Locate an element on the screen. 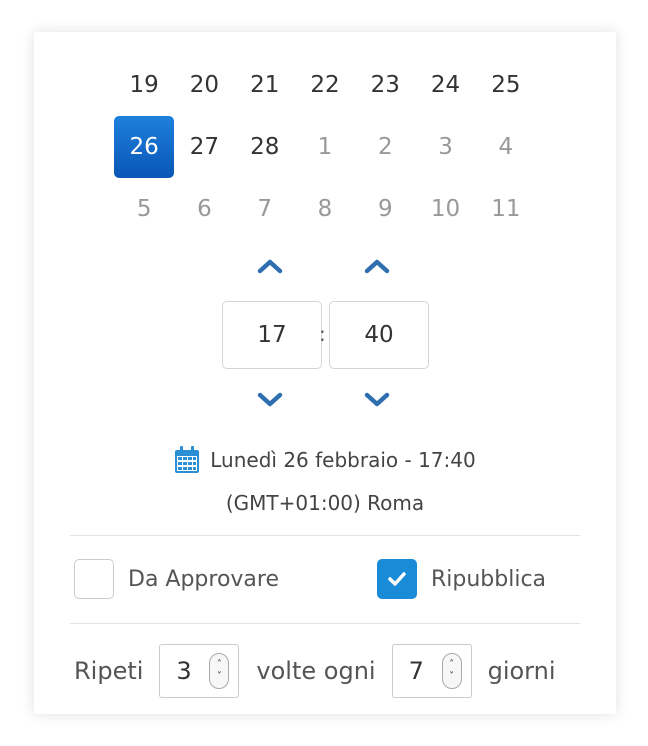 The width and height of the screenshot is (648, 746). calendar-day: 6 is located at coordinates (204, 209).